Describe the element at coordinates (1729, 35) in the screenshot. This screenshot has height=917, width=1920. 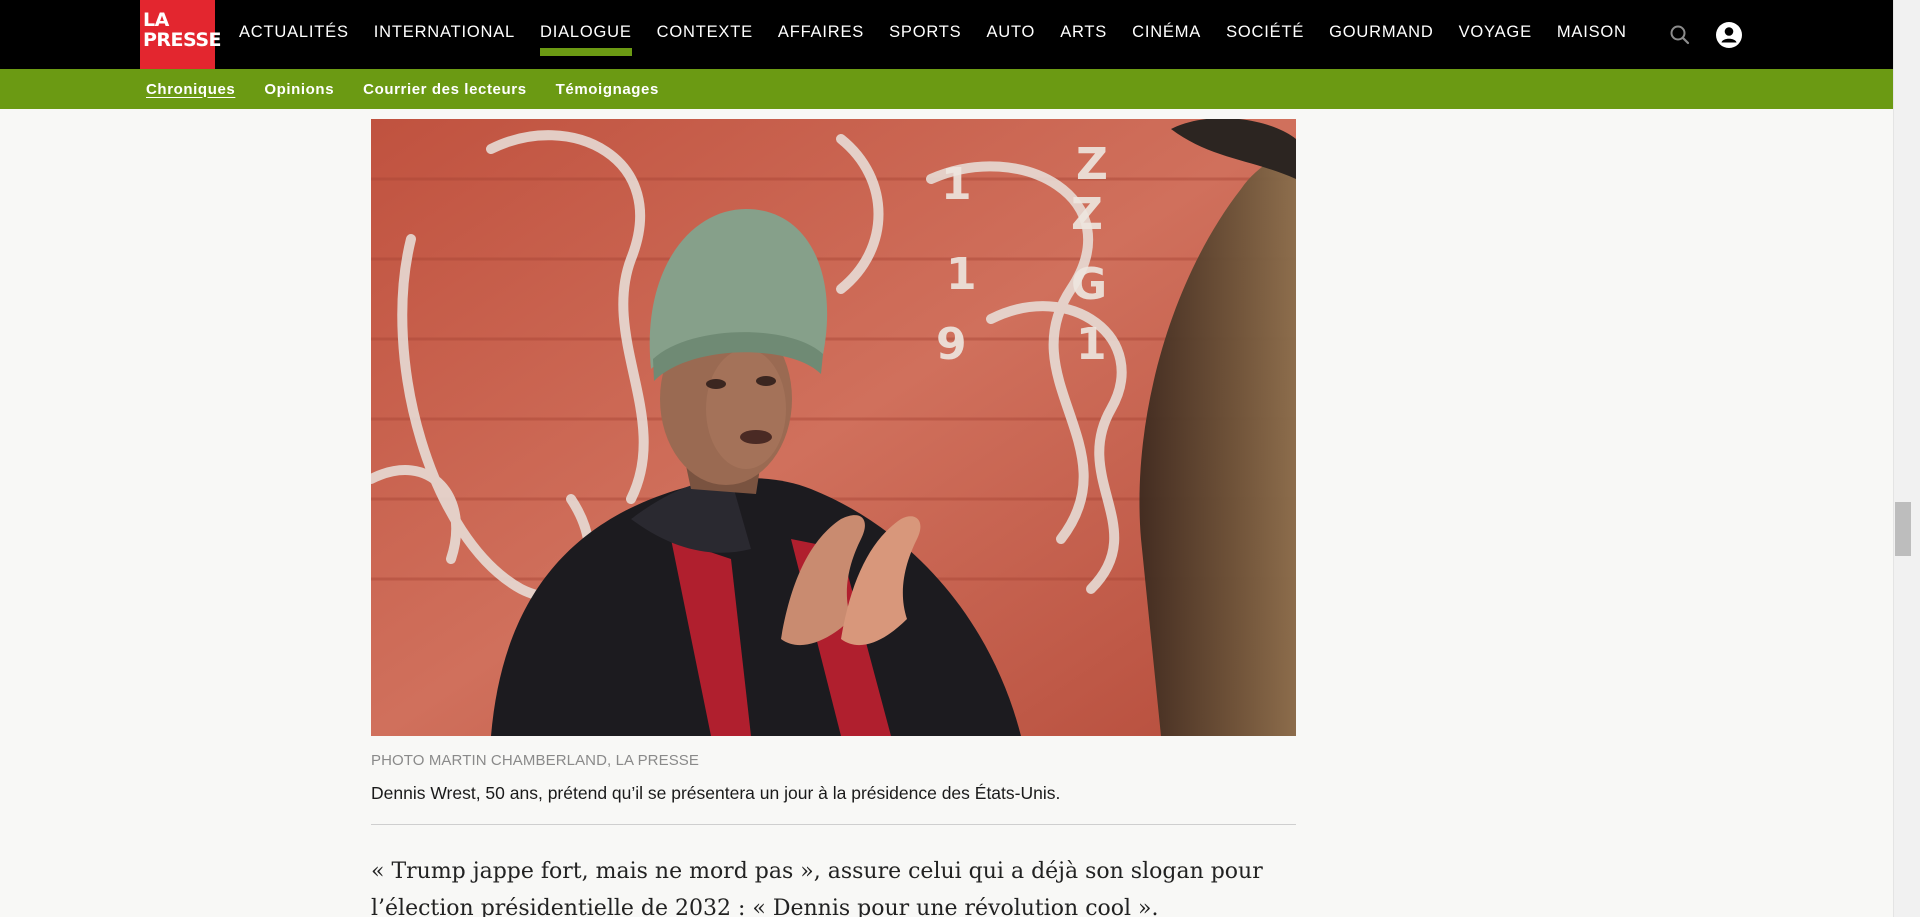
I see `account-icon` at that location.